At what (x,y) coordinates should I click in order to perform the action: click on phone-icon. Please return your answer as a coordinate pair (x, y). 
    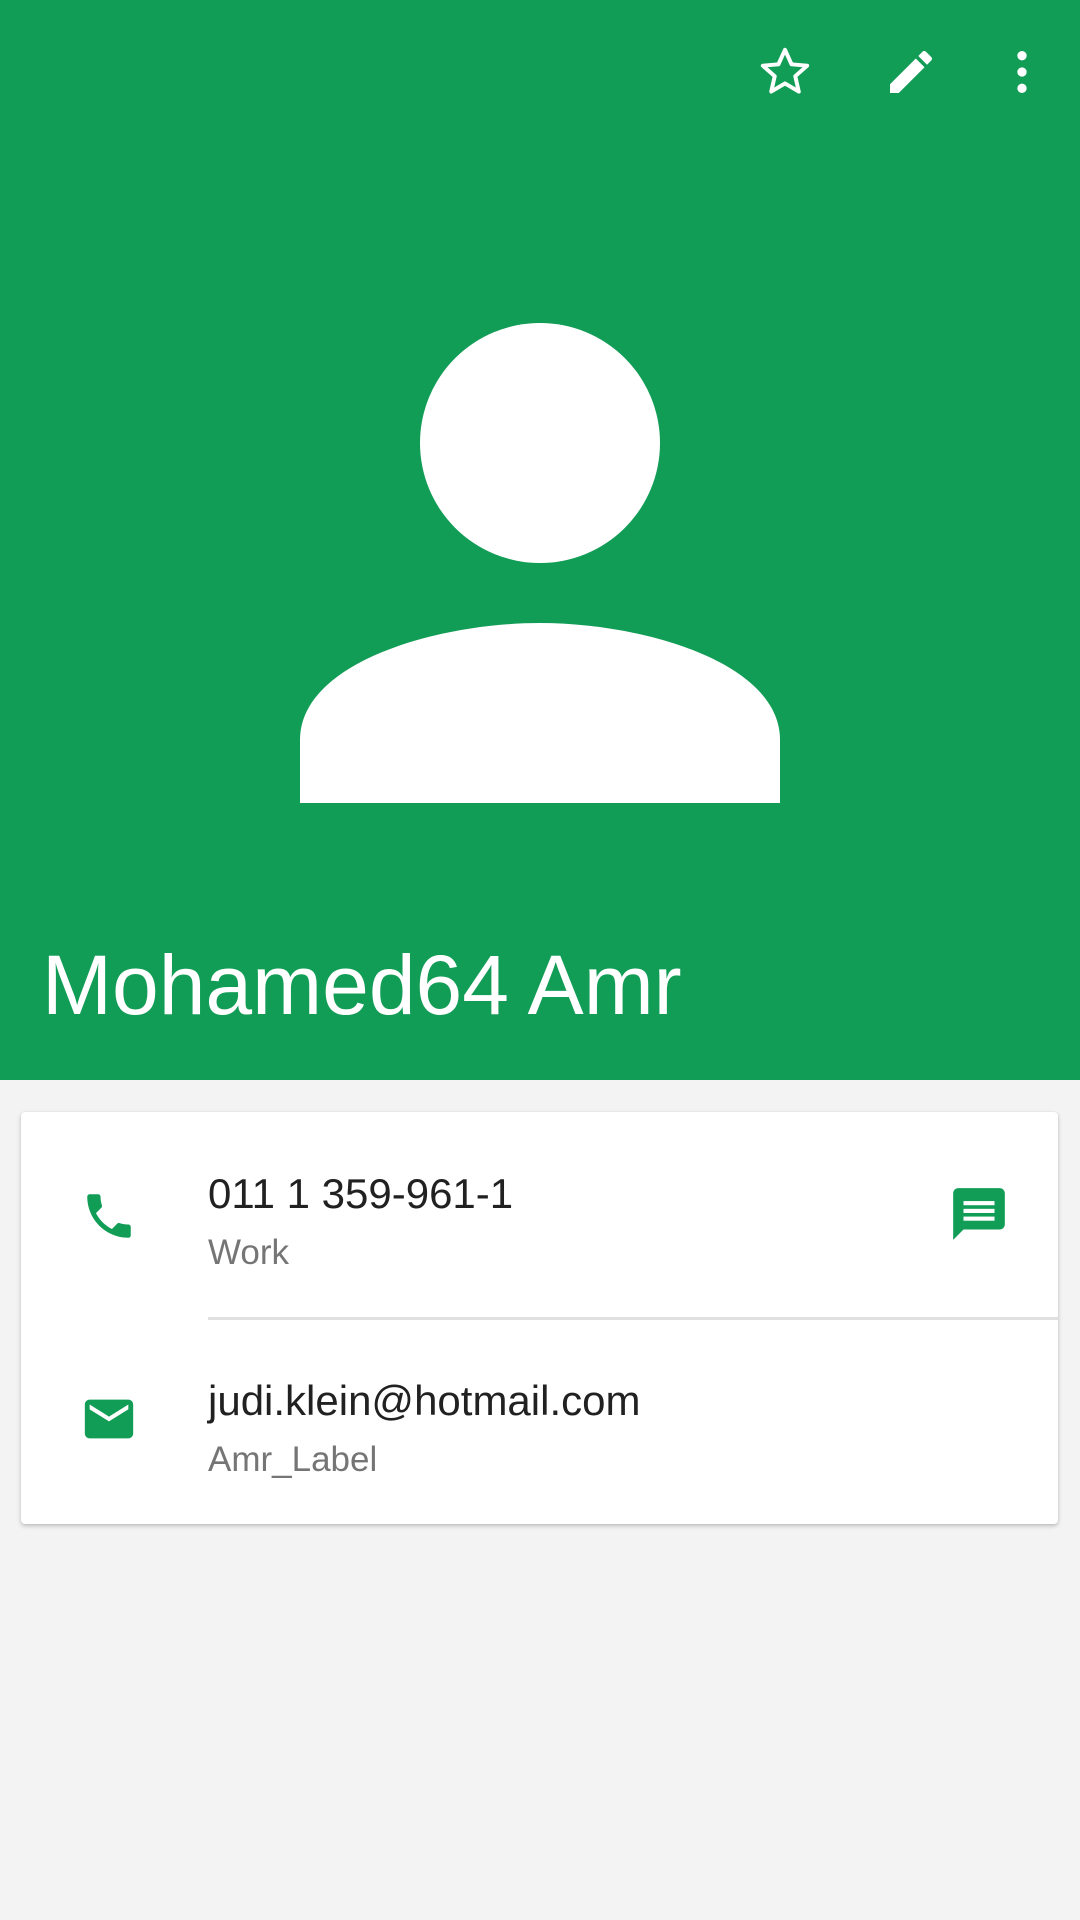
    Looking at the image, I should click on (109, 1216).